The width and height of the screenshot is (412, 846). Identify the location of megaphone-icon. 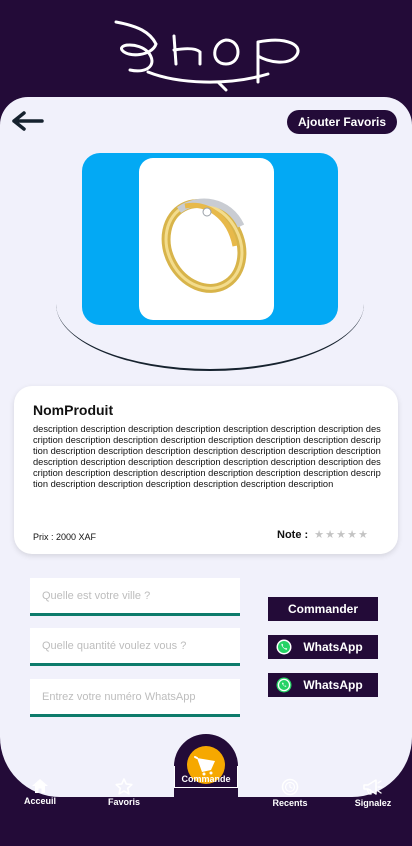
(373, 787).